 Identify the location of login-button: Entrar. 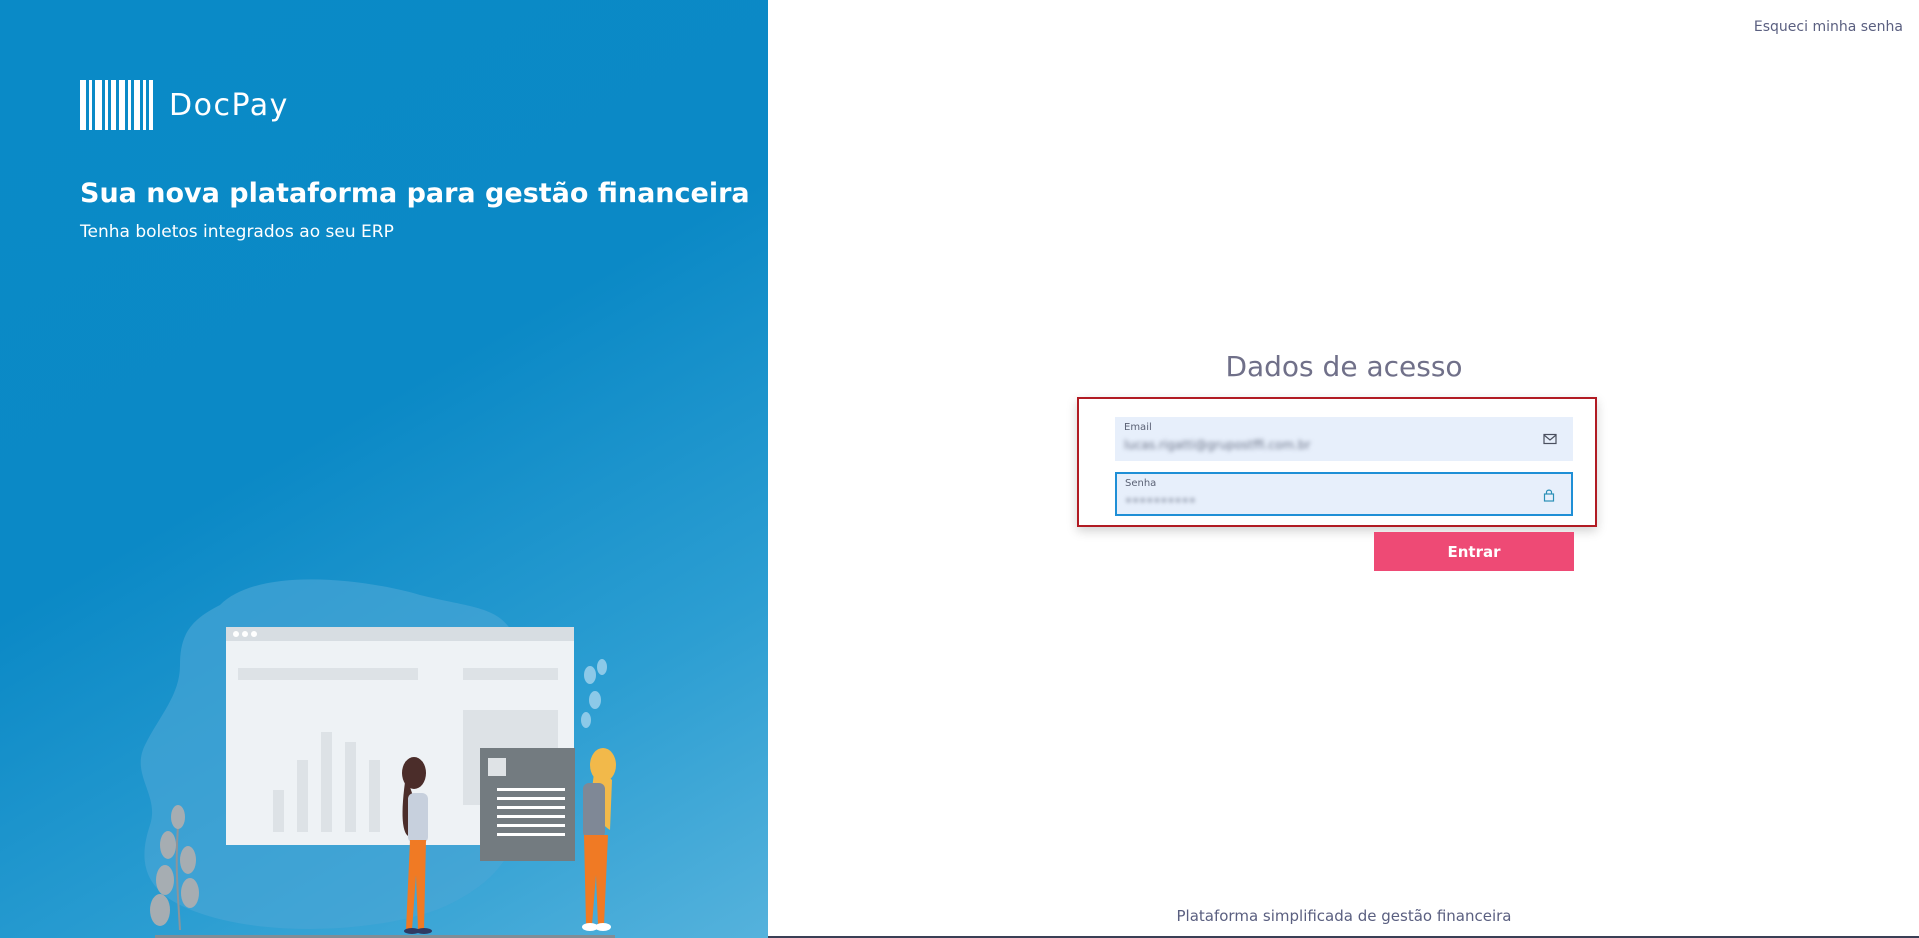
(1474, 551).